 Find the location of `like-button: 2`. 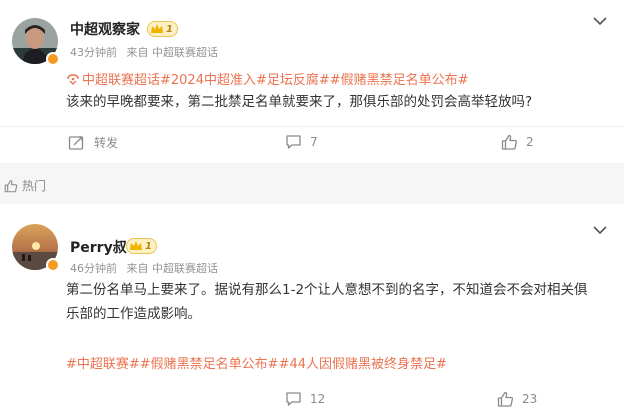

like-button: 2 is located at coordinates (517, 142).